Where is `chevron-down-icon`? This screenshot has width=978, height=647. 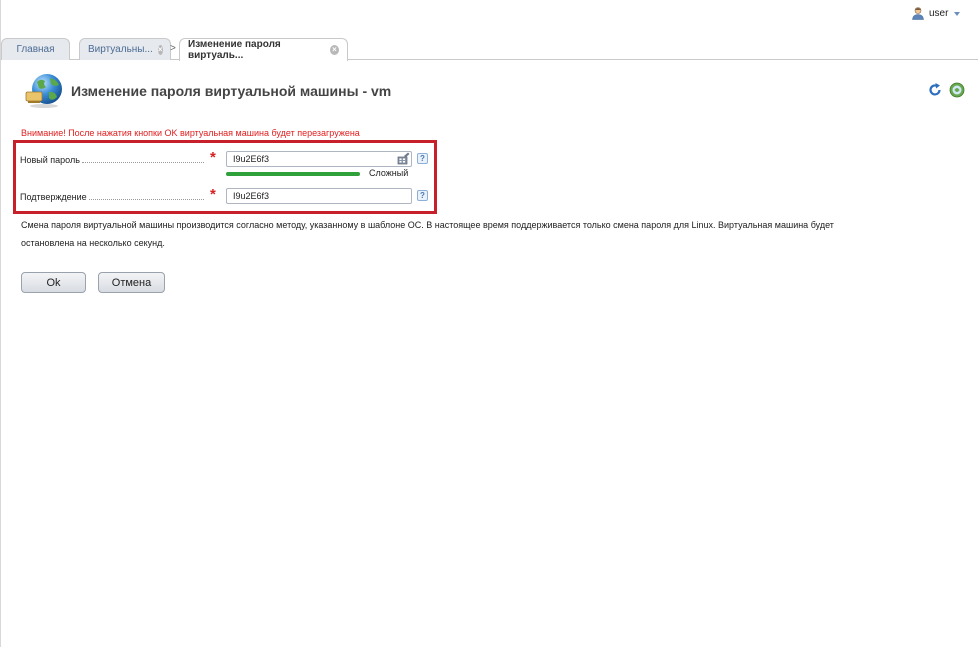
chevron-down-icon is located at coordinates (957, 14).